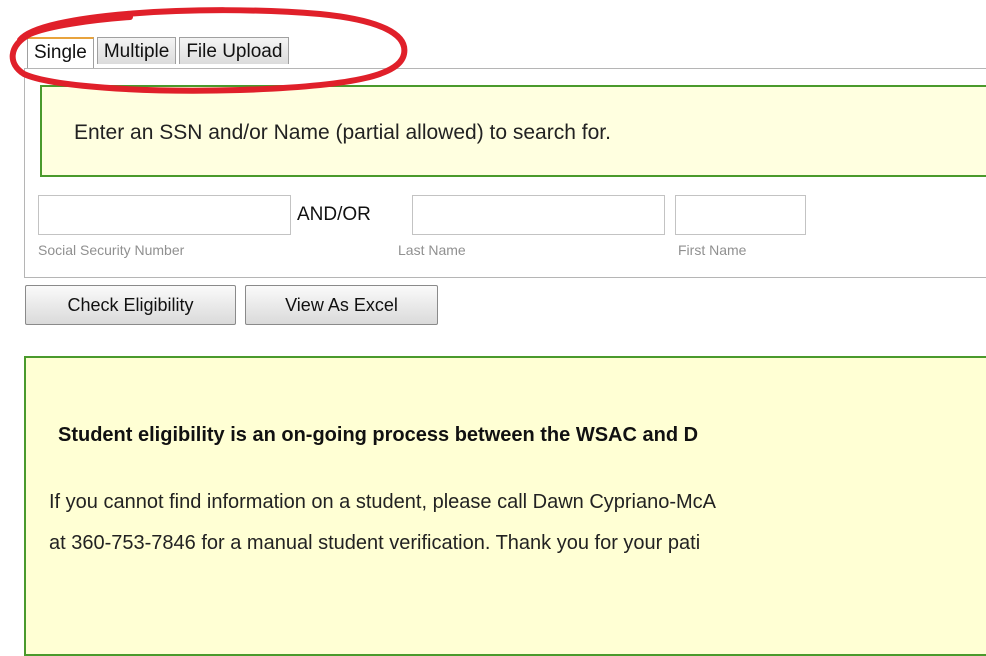 The height and width of the screenshot is (656, 986). What do you see at coordinates (60, 52) in the screenshot?
I see `tab-single: Single` at bounding box center [60, 52].